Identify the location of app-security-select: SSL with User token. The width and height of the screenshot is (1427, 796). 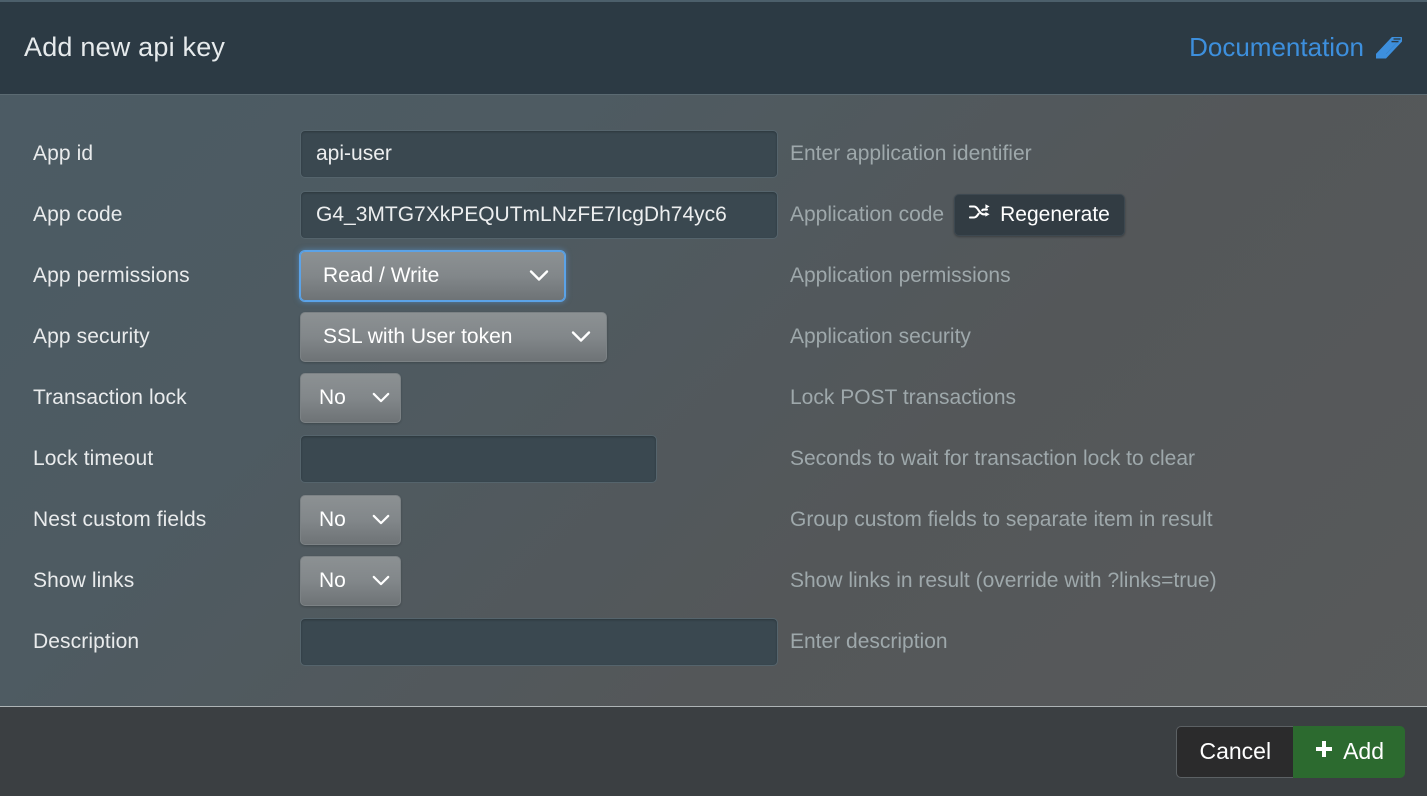
(453, 336).